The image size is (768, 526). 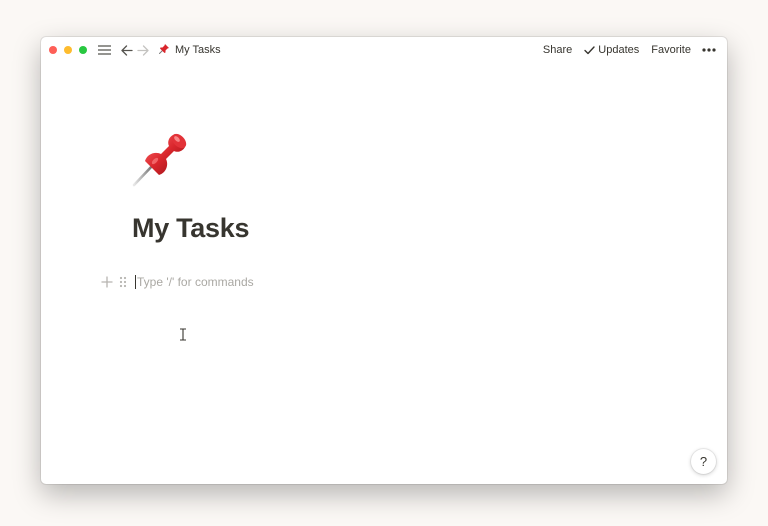 What do you see at coordinates (619, 50) in the screenshot?
I see `updates-label: Updates` at bounding box center [619, 50].